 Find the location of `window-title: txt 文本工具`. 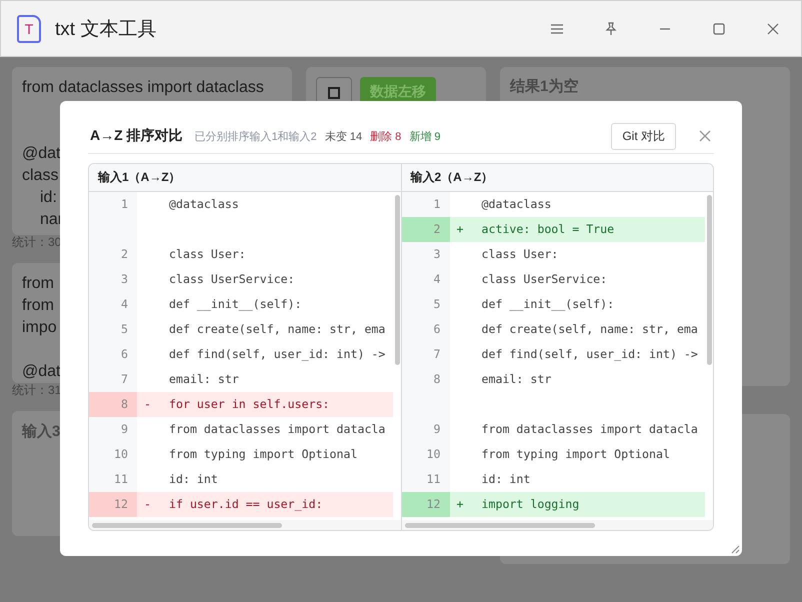

window-title: txt 文本工具 is located at coordinates (106, 30).